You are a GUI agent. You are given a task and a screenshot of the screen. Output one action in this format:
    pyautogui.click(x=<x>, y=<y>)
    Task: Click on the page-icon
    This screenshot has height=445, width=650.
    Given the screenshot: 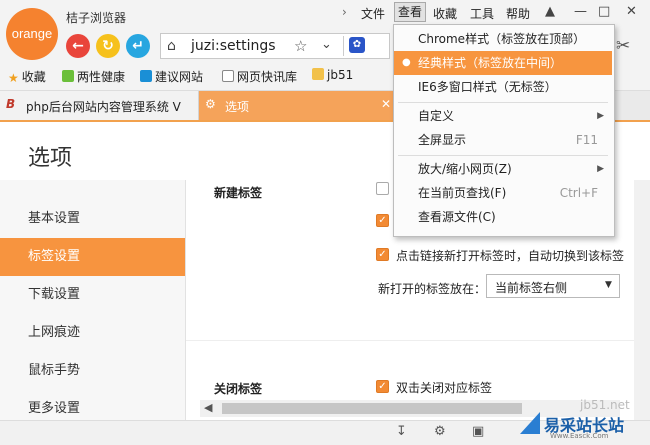 What is the action you would take?
    pyautogui.click(x=228, y=76)
    